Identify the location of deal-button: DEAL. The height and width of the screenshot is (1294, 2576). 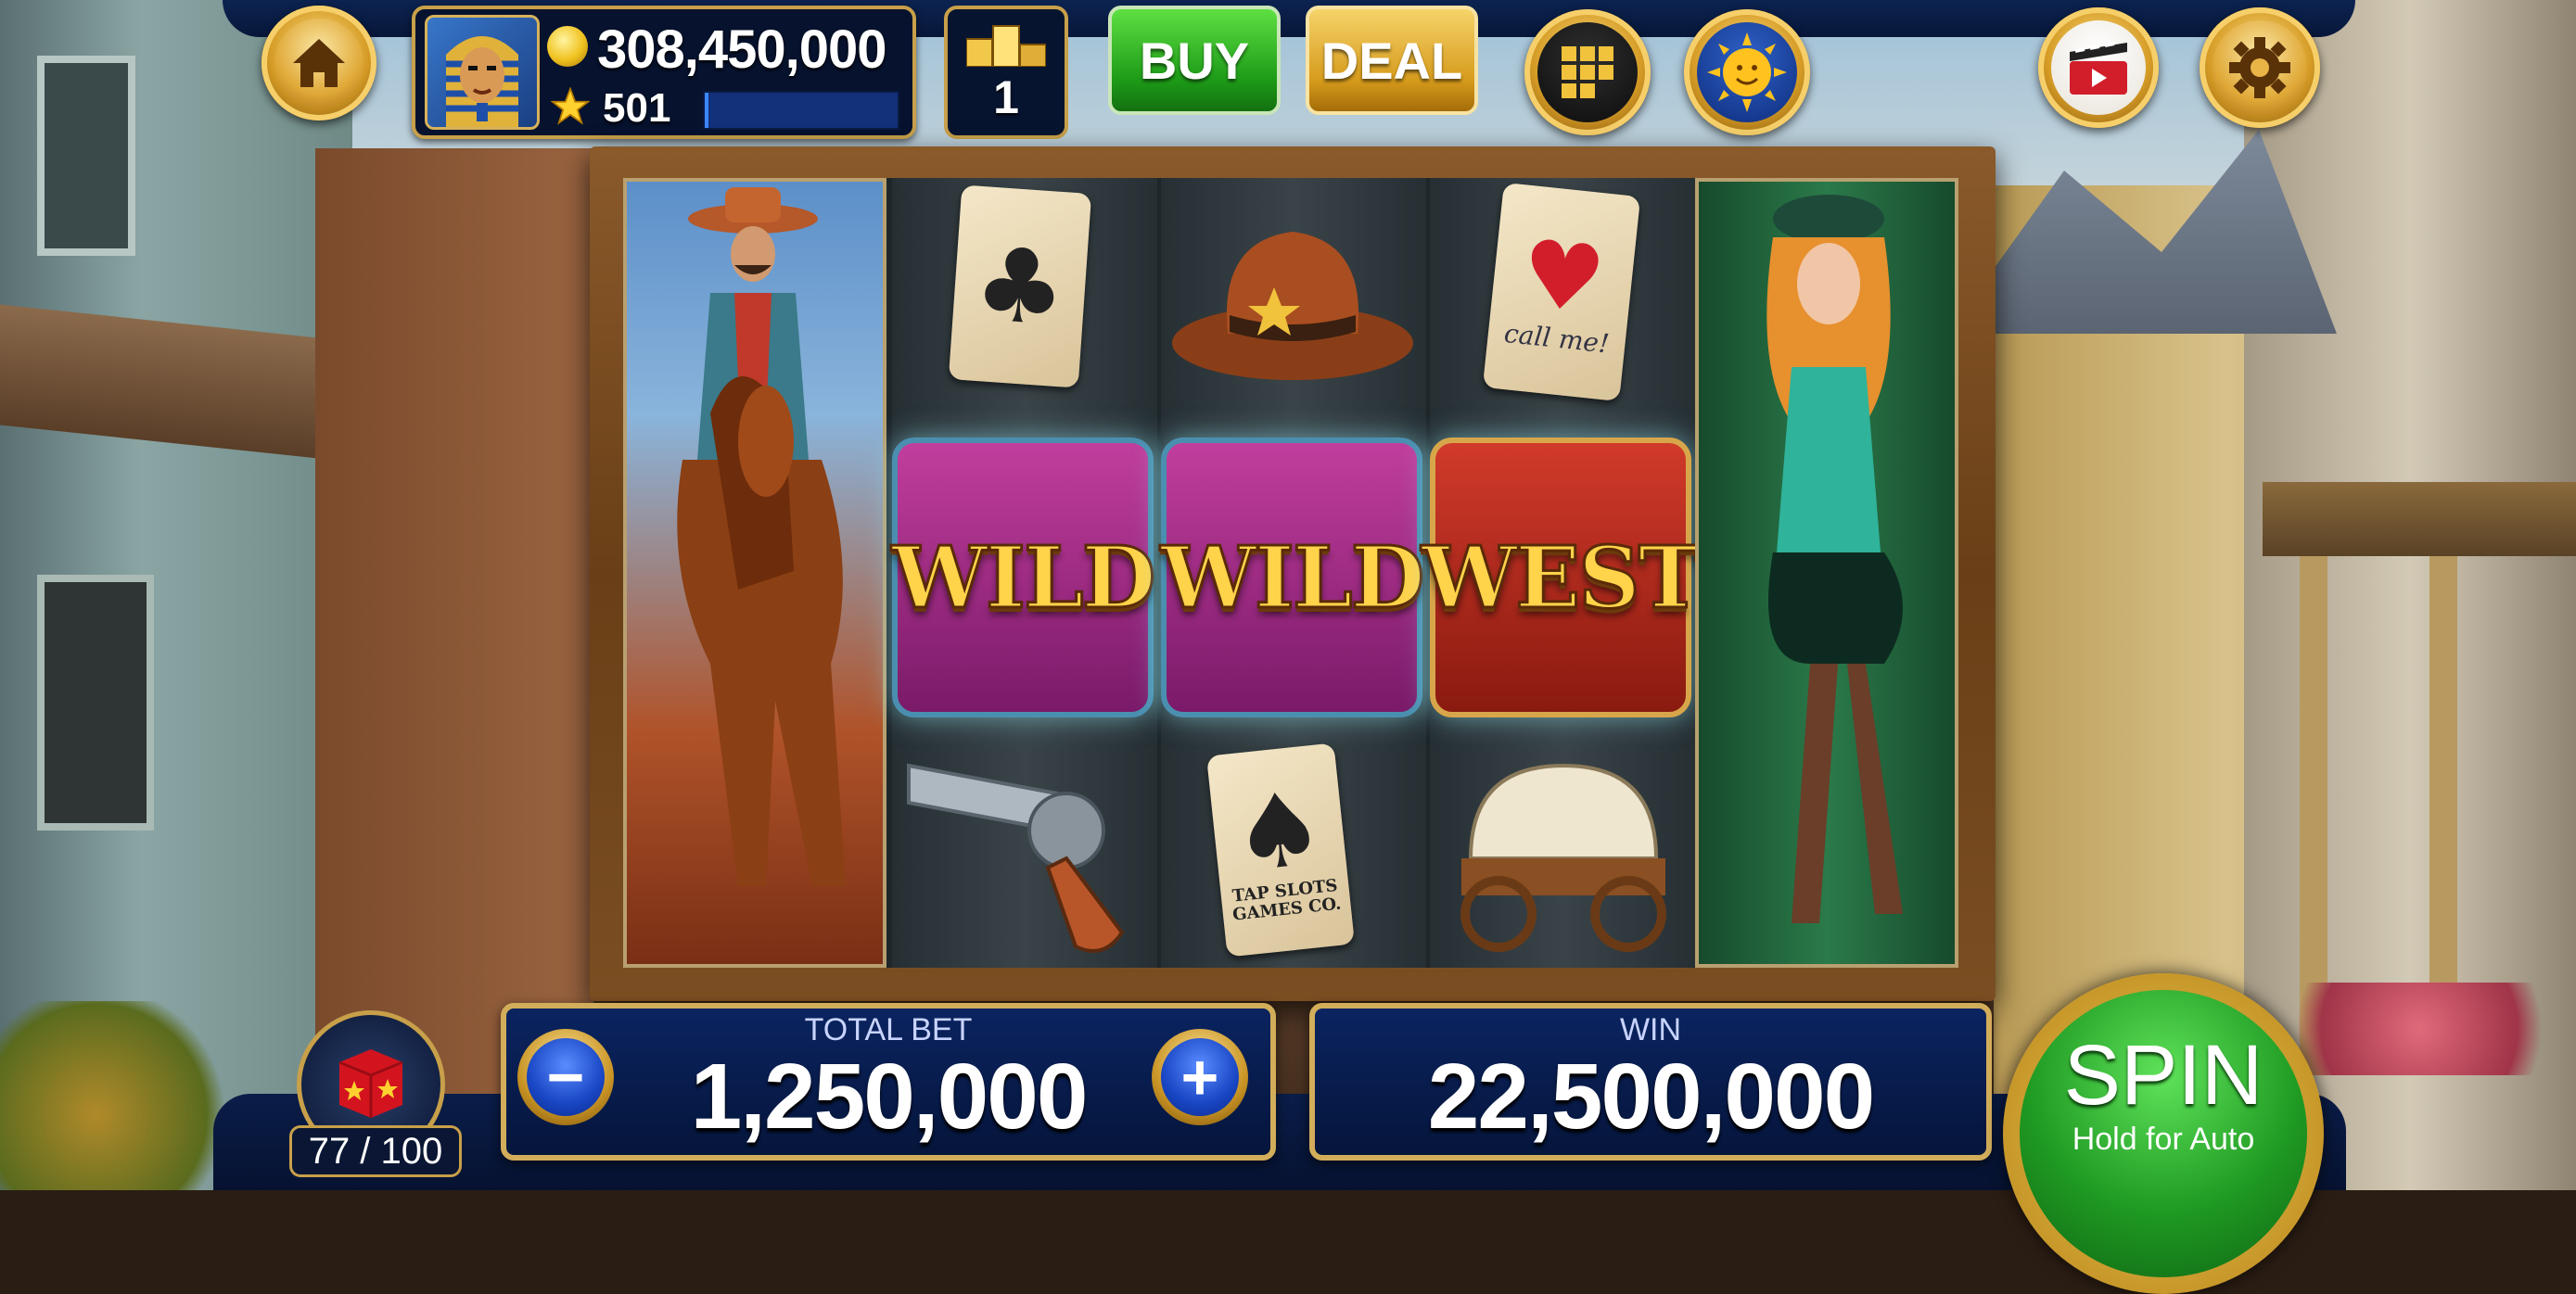
(1392, 60).